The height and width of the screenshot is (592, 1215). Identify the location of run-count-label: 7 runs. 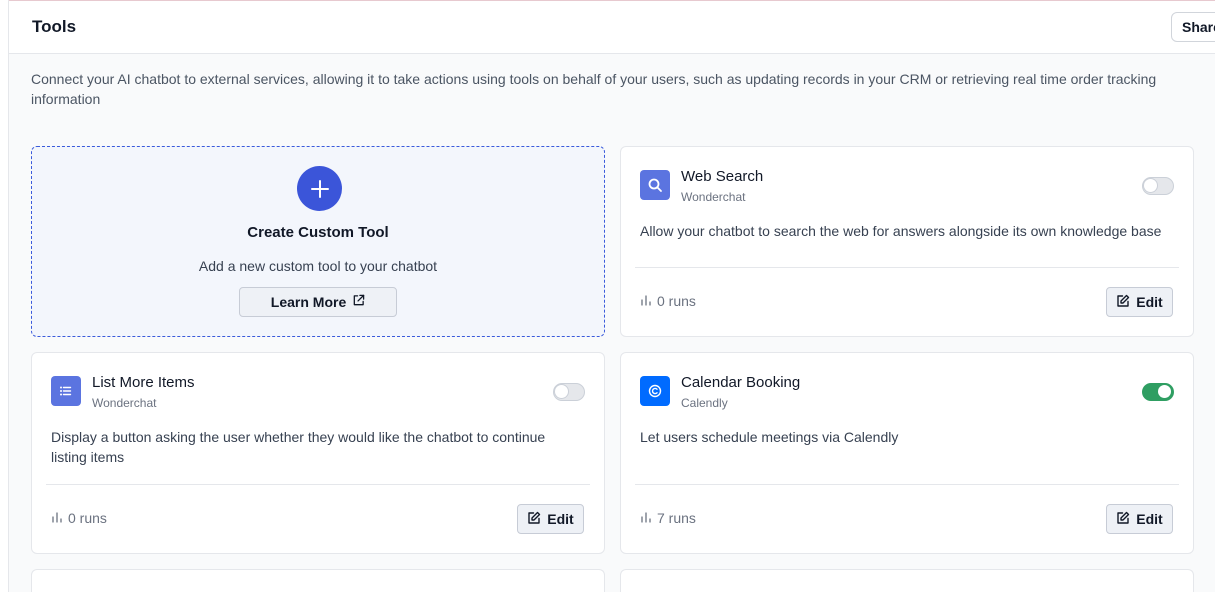
(676, 518).